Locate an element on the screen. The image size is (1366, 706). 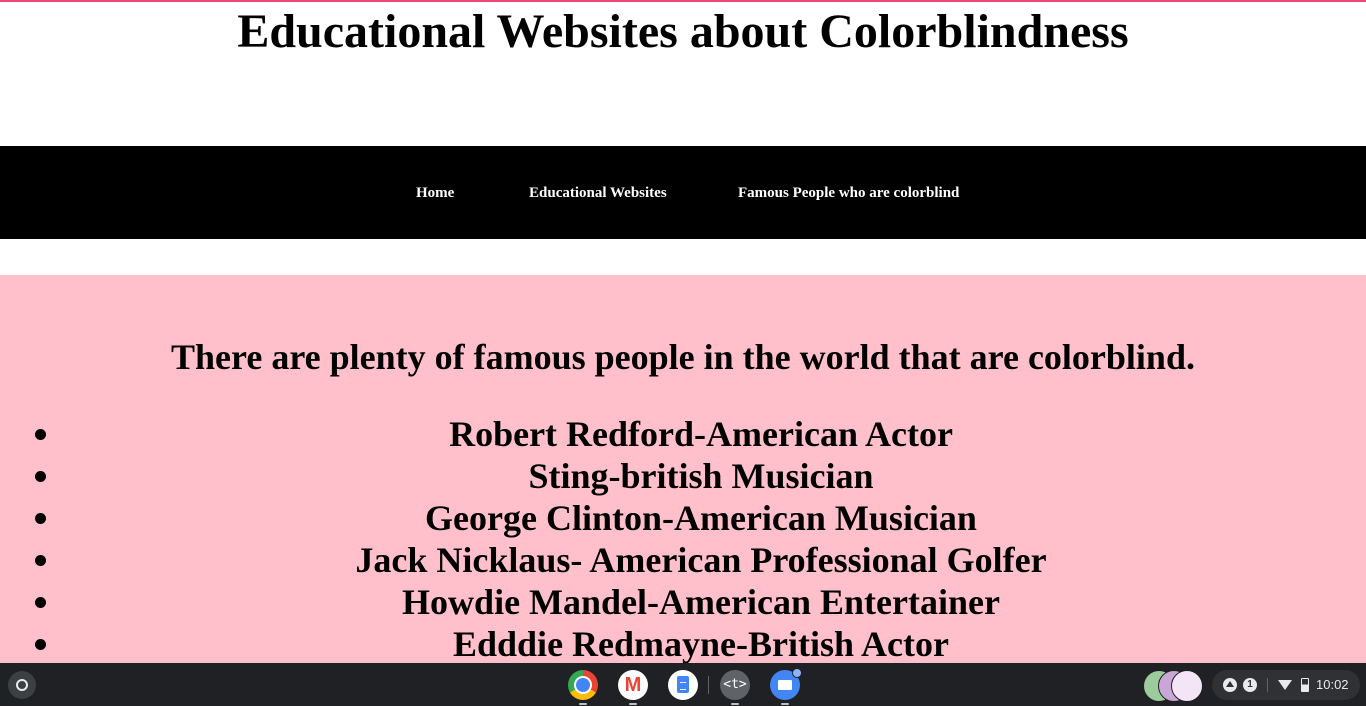
terminal-icon: <t> is located at coordinates (735, 687).